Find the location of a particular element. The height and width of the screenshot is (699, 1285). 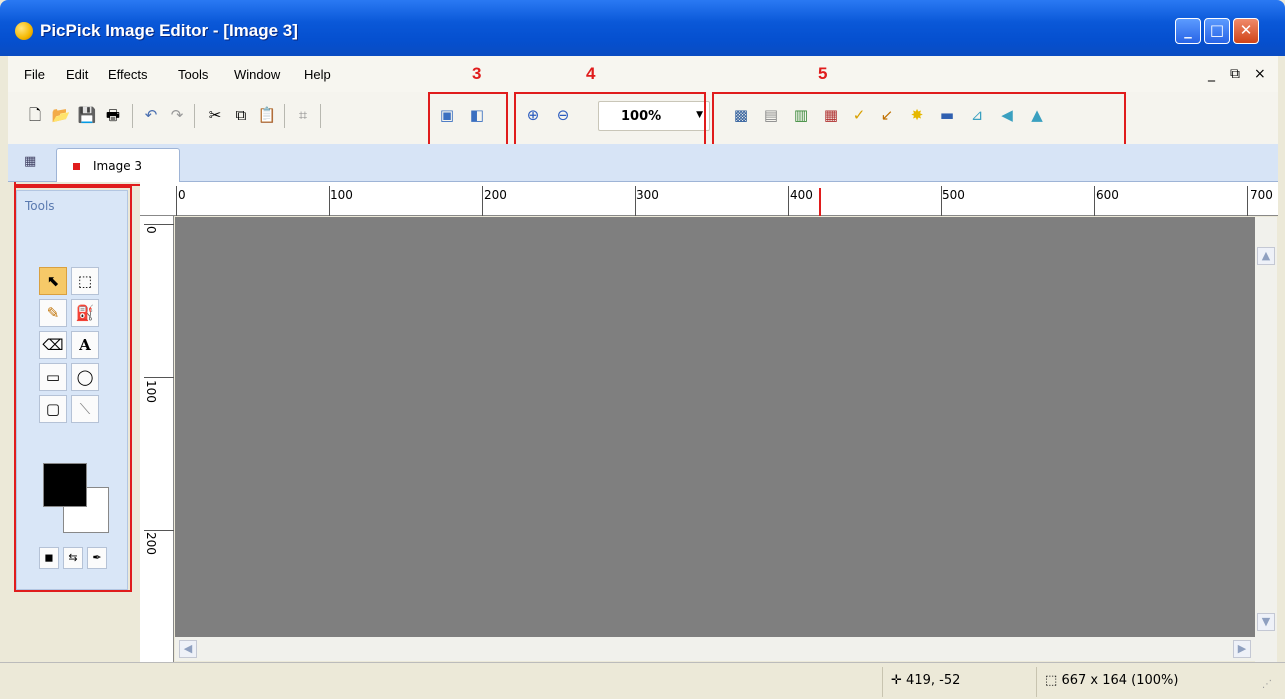

vertical-ruler: 0 100 200 is located at coordinates (157, 439).